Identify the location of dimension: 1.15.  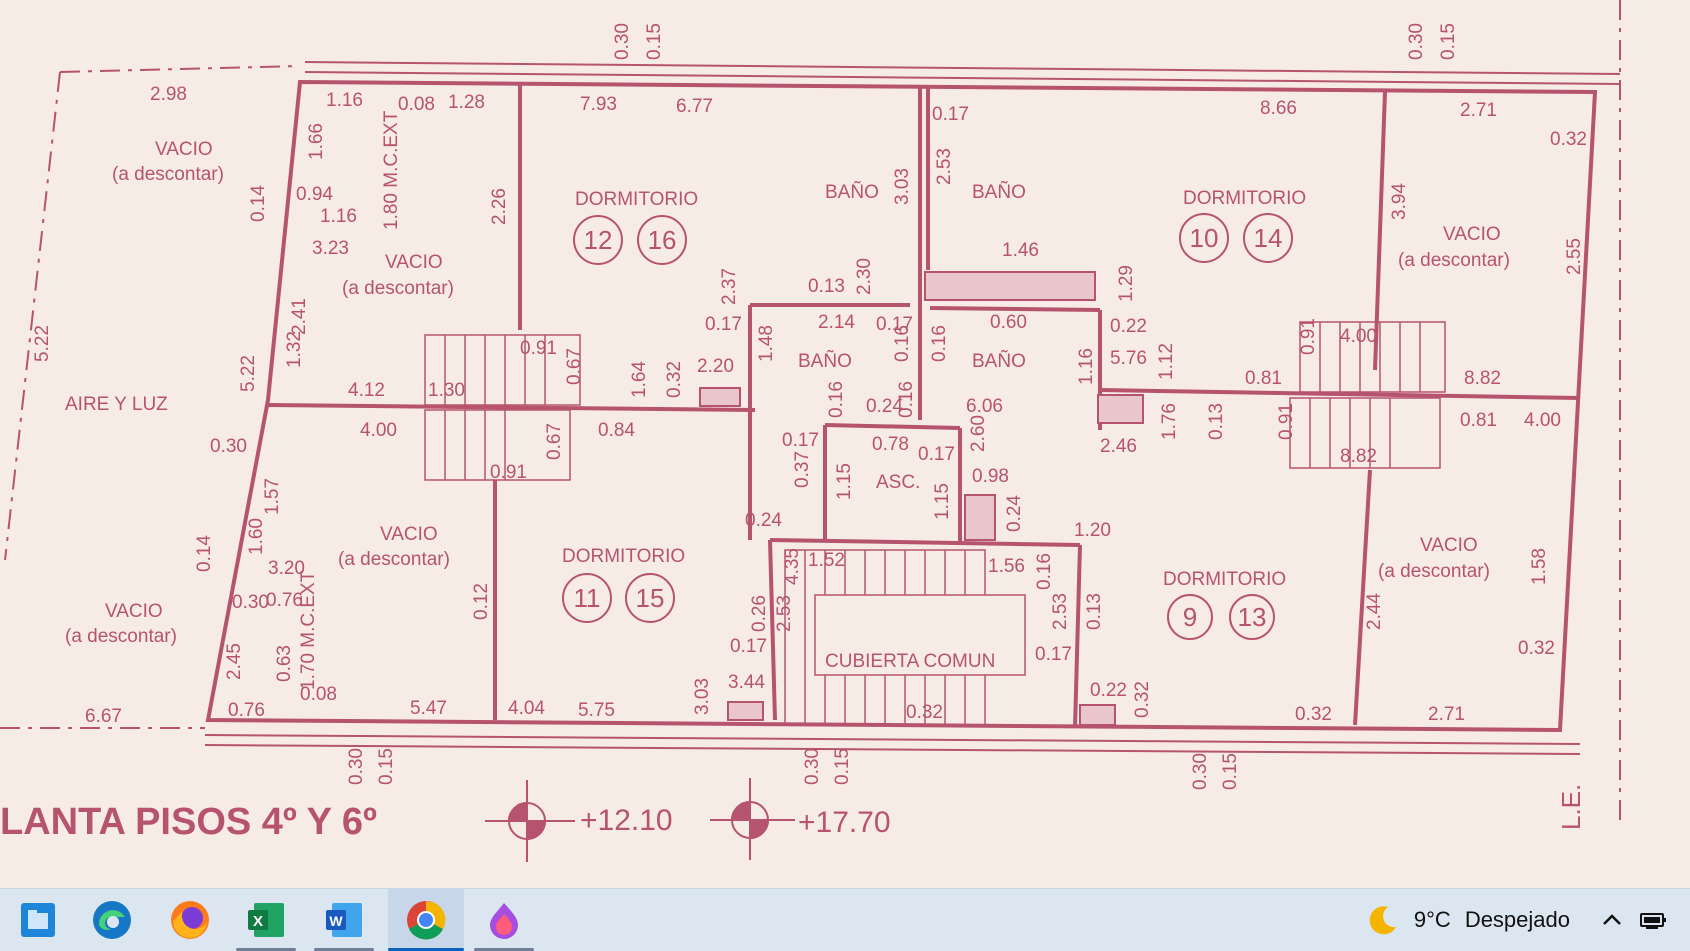
(942, 501).